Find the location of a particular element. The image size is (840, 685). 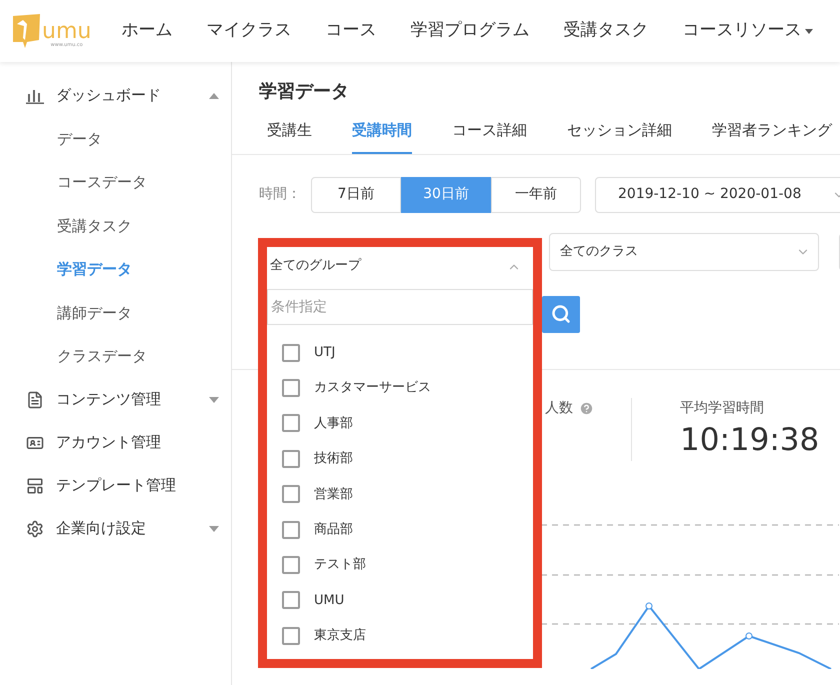

date-range-select: 2019-12-10 ~ 2020-01-08 is located at coordinates (717, 194).